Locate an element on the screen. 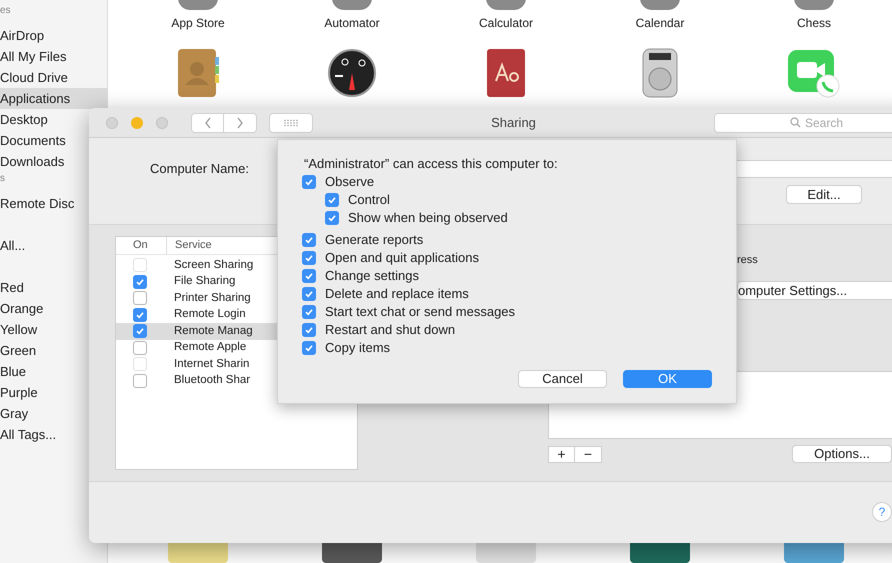 This screenshot has width=892, height=563. sidebar-item: Yellow is located at coordinates (19, 329).